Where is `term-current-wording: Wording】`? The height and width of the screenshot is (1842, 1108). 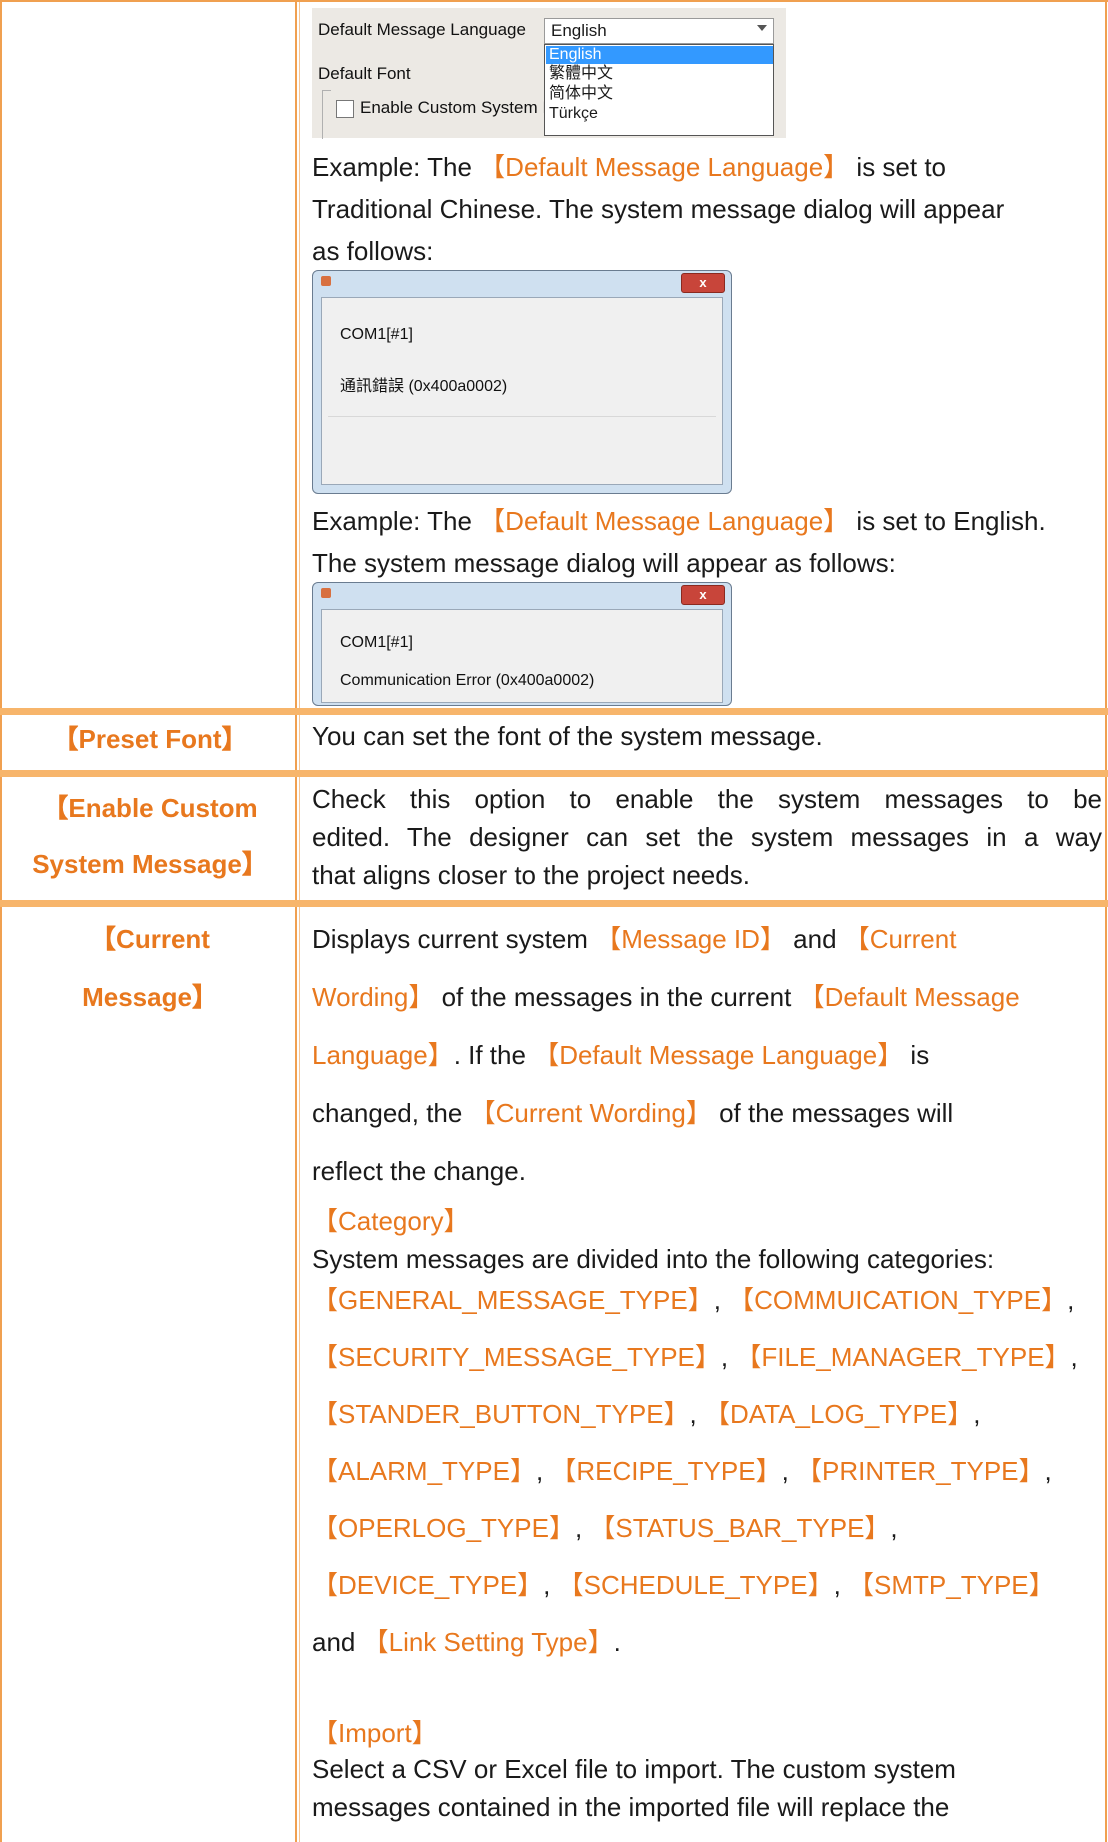 term-current-wording: Wording】 is located at coordinates (373, 997).